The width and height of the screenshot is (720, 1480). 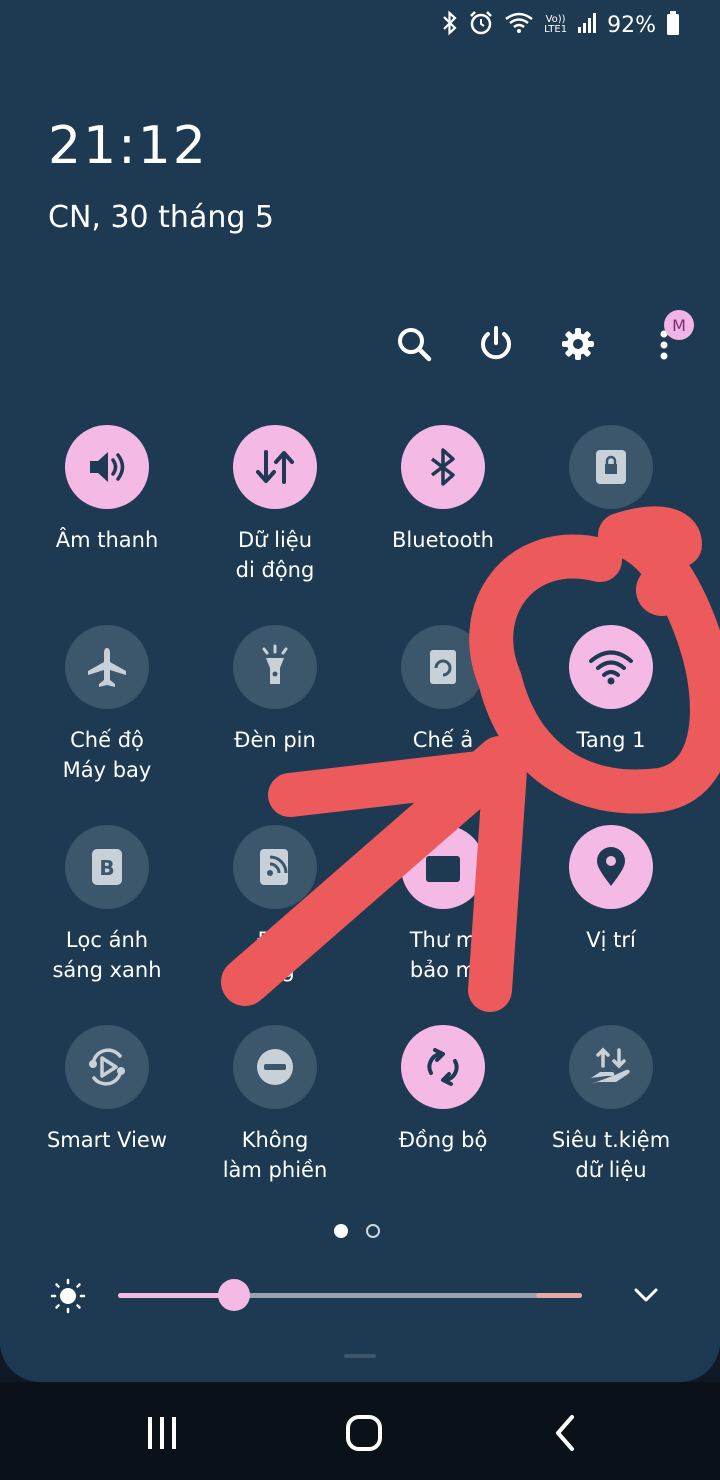 What do you see at coordinates (275, 667) in the screenshot?
I see `flashlight-icon` at bounding box center [275, 667].